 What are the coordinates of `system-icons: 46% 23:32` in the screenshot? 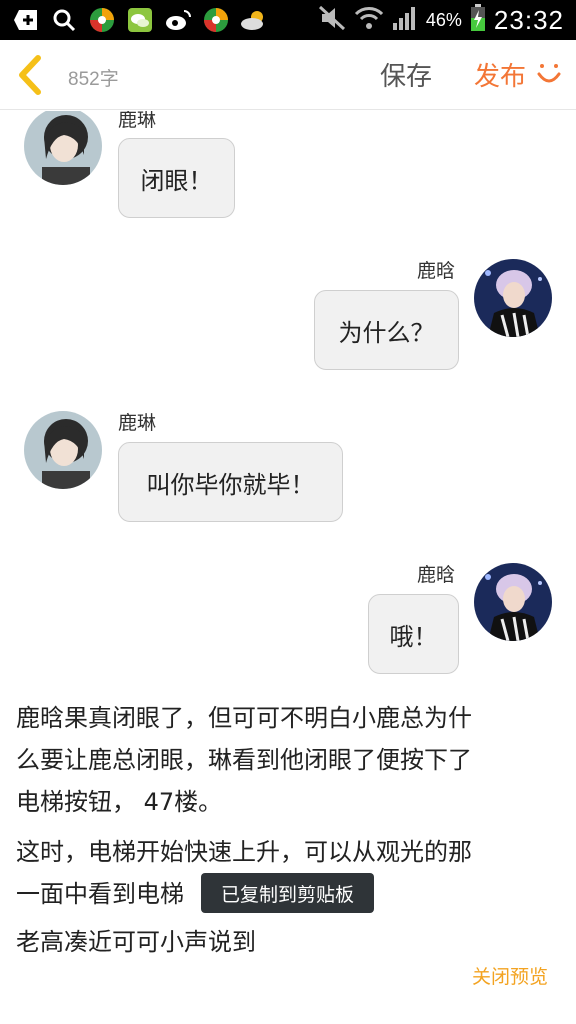 It's located at (441, 20).